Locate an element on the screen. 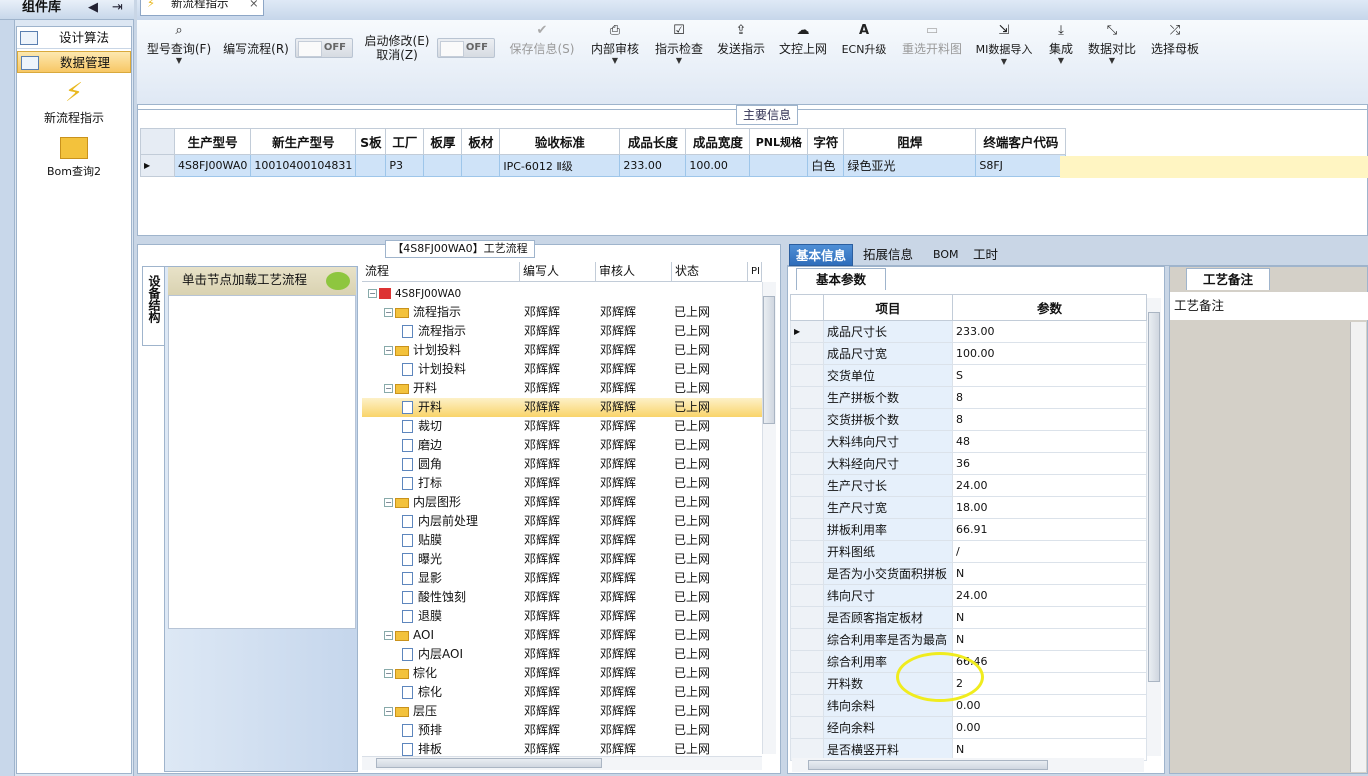 The image size is (1368, 776). tool-bom-query: Bom查询2 is located at coordinates (74, 157).